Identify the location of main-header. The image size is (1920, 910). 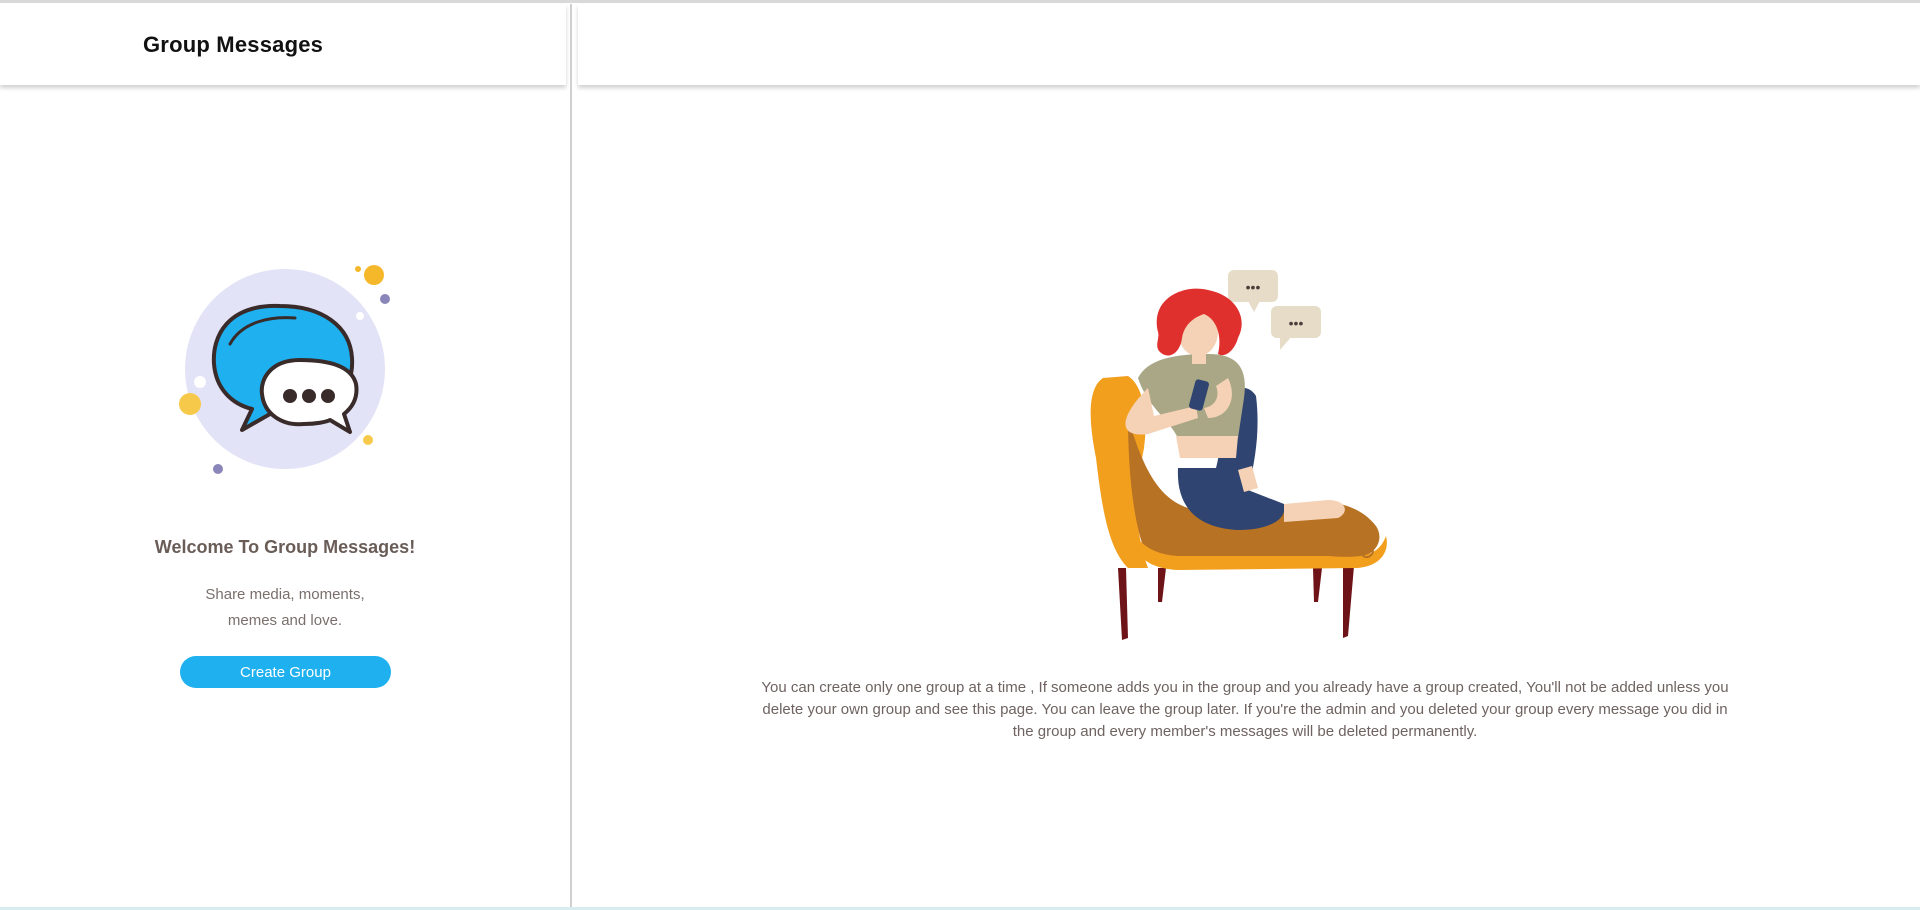
(1249, 44).